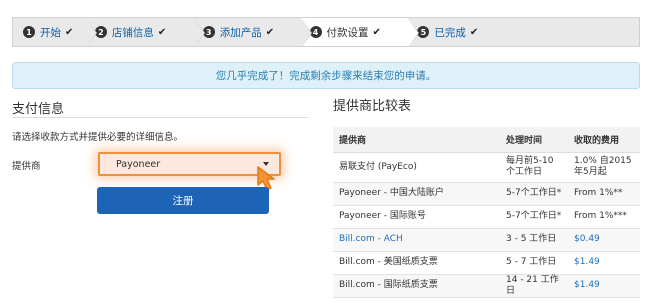  I want to click on step-add-product: 3 添加产品 ✔, so click(252, 32).